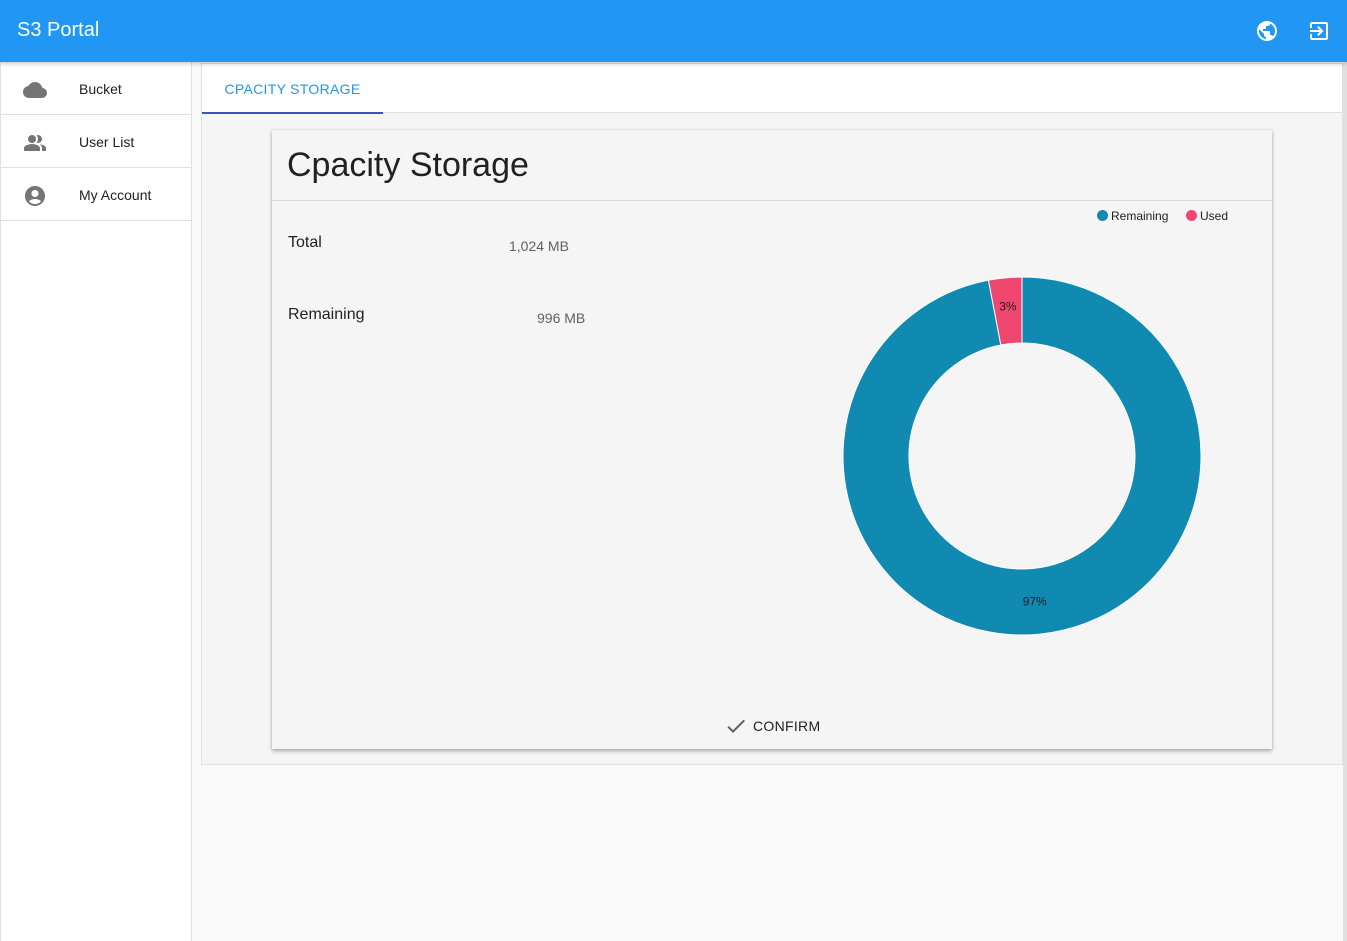 Image resolution: width=1347 pixels, height=941 pixels. What do you see at coordinates (561, 318) in the screenshot?
I see `stat-value-remaining: 996 MB` at bounding box center [561, 318].